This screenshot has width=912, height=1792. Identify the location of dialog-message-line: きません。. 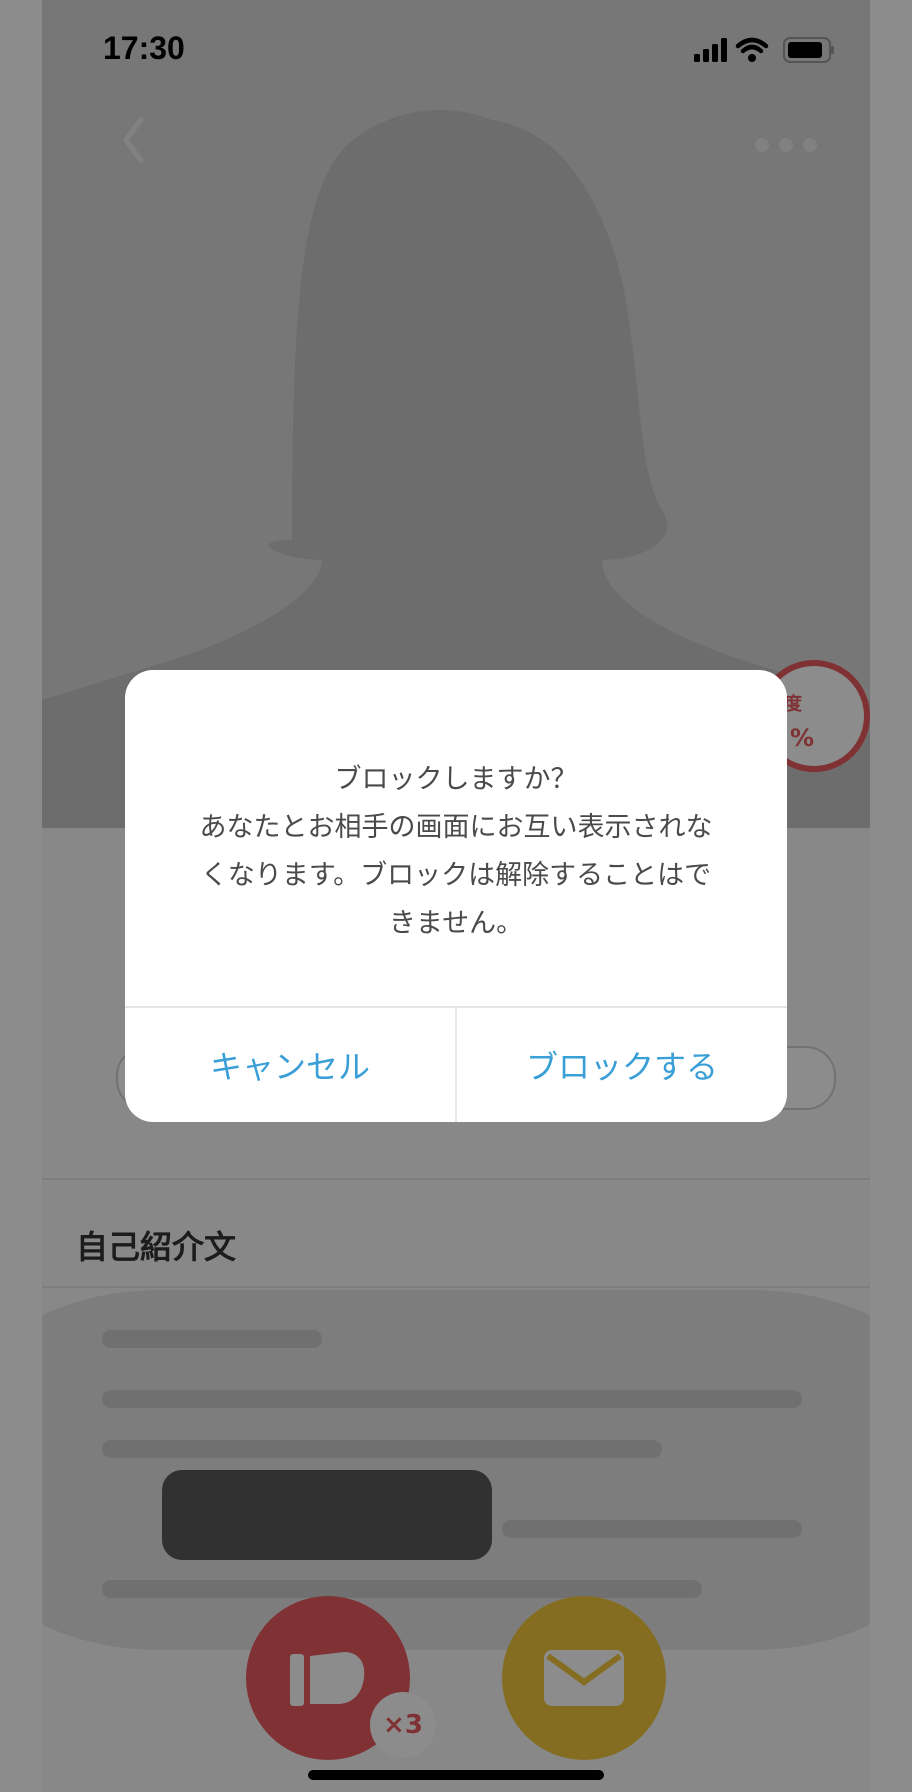
(456, 923).